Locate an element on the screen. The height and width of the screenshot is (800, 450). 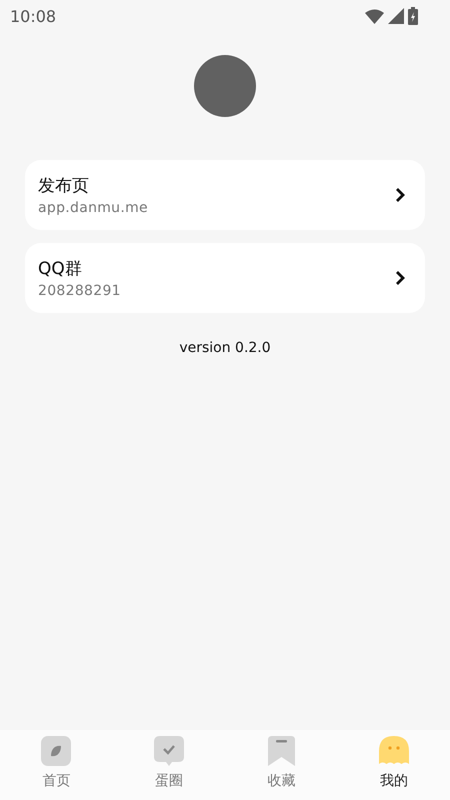
nav-tab: 收藏 is located at coordinates (281, 765).